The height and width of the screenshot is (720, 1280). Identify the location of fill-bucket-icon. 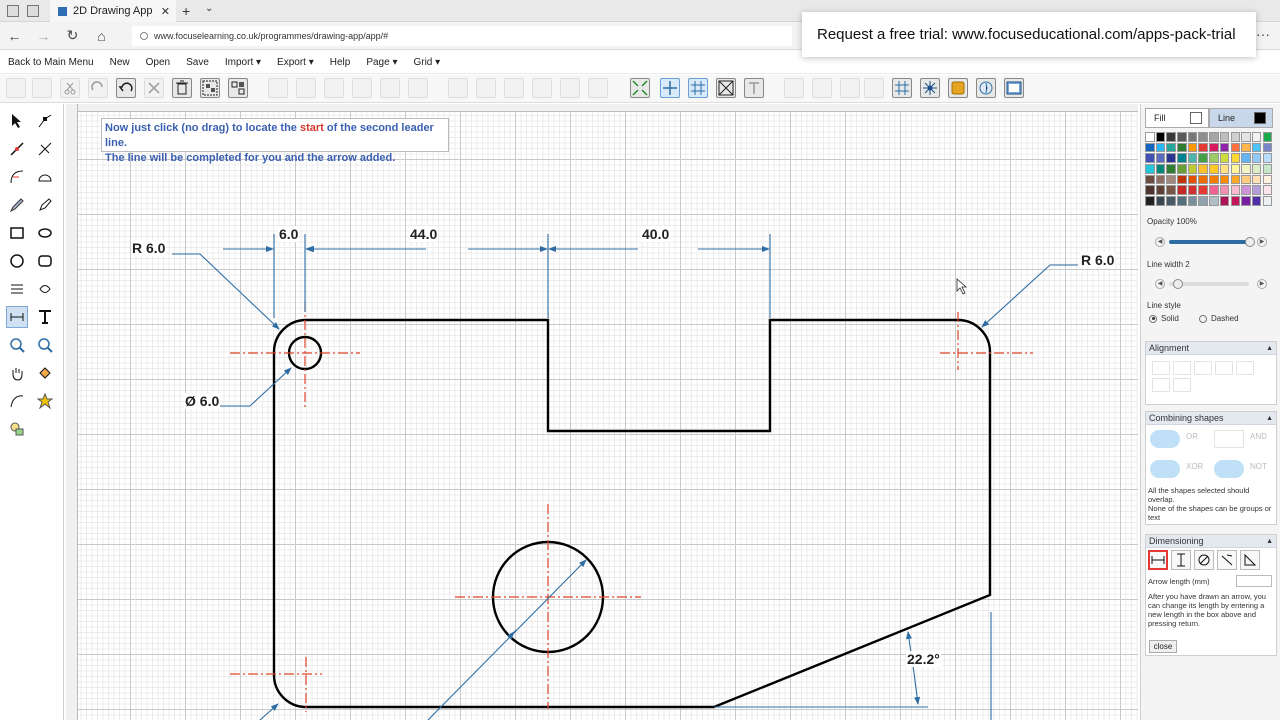
(45, 373).